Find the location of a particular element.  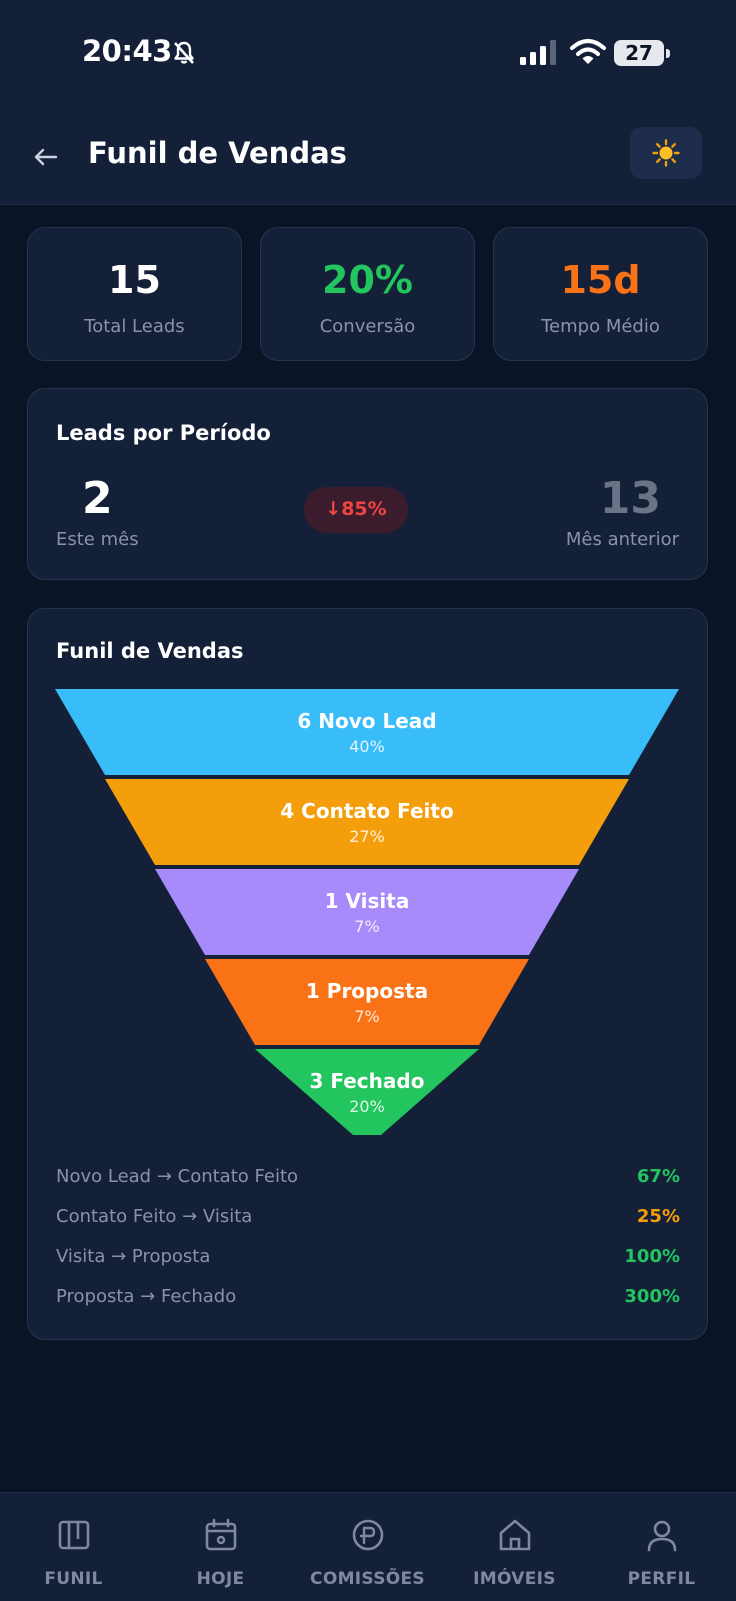

conversion-label: Visita → Proposta is located at coordinates (133, 1256).